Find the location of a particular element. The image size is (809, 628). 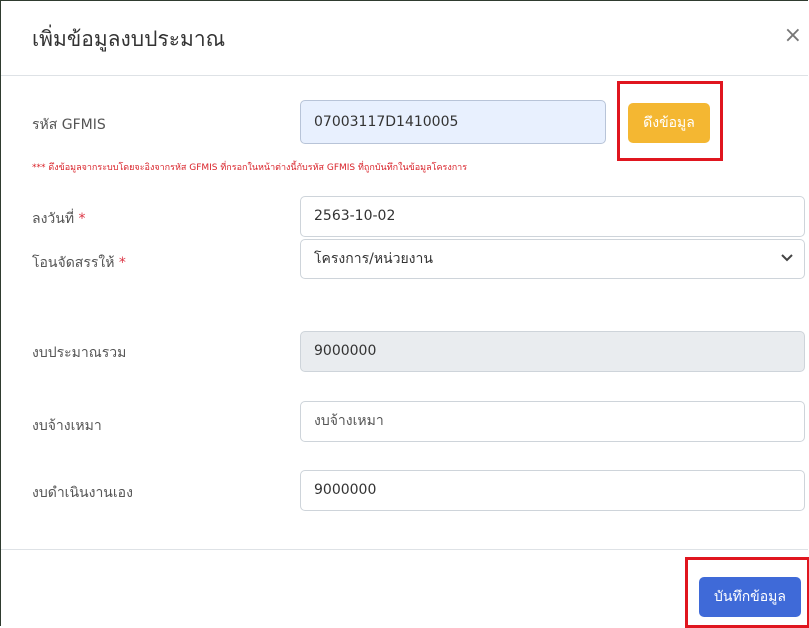

outsource-budget-label: งบจ้างเหมา is located at coordinates (67, 426).